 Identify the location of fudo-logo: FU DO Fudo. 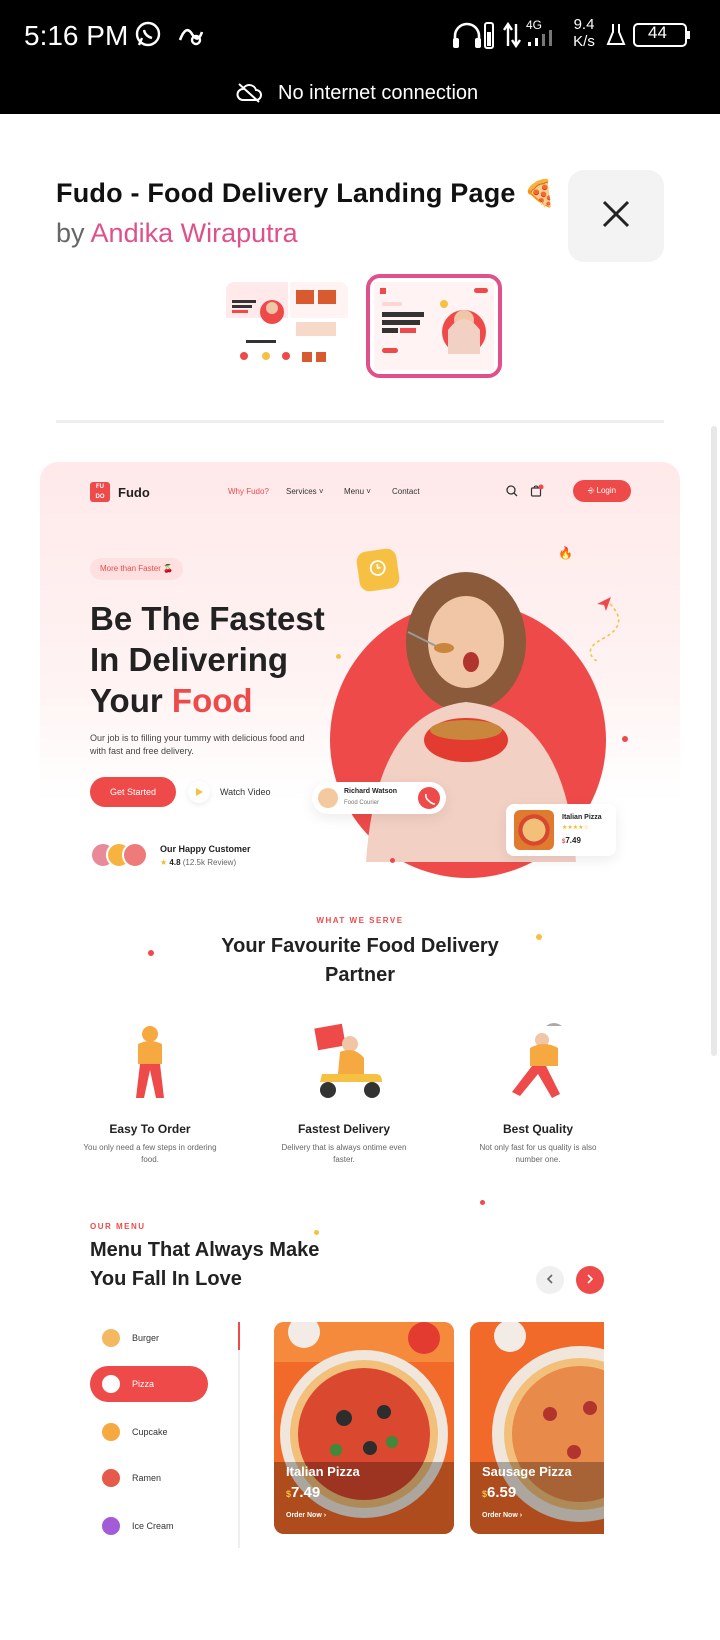
(120, 492).